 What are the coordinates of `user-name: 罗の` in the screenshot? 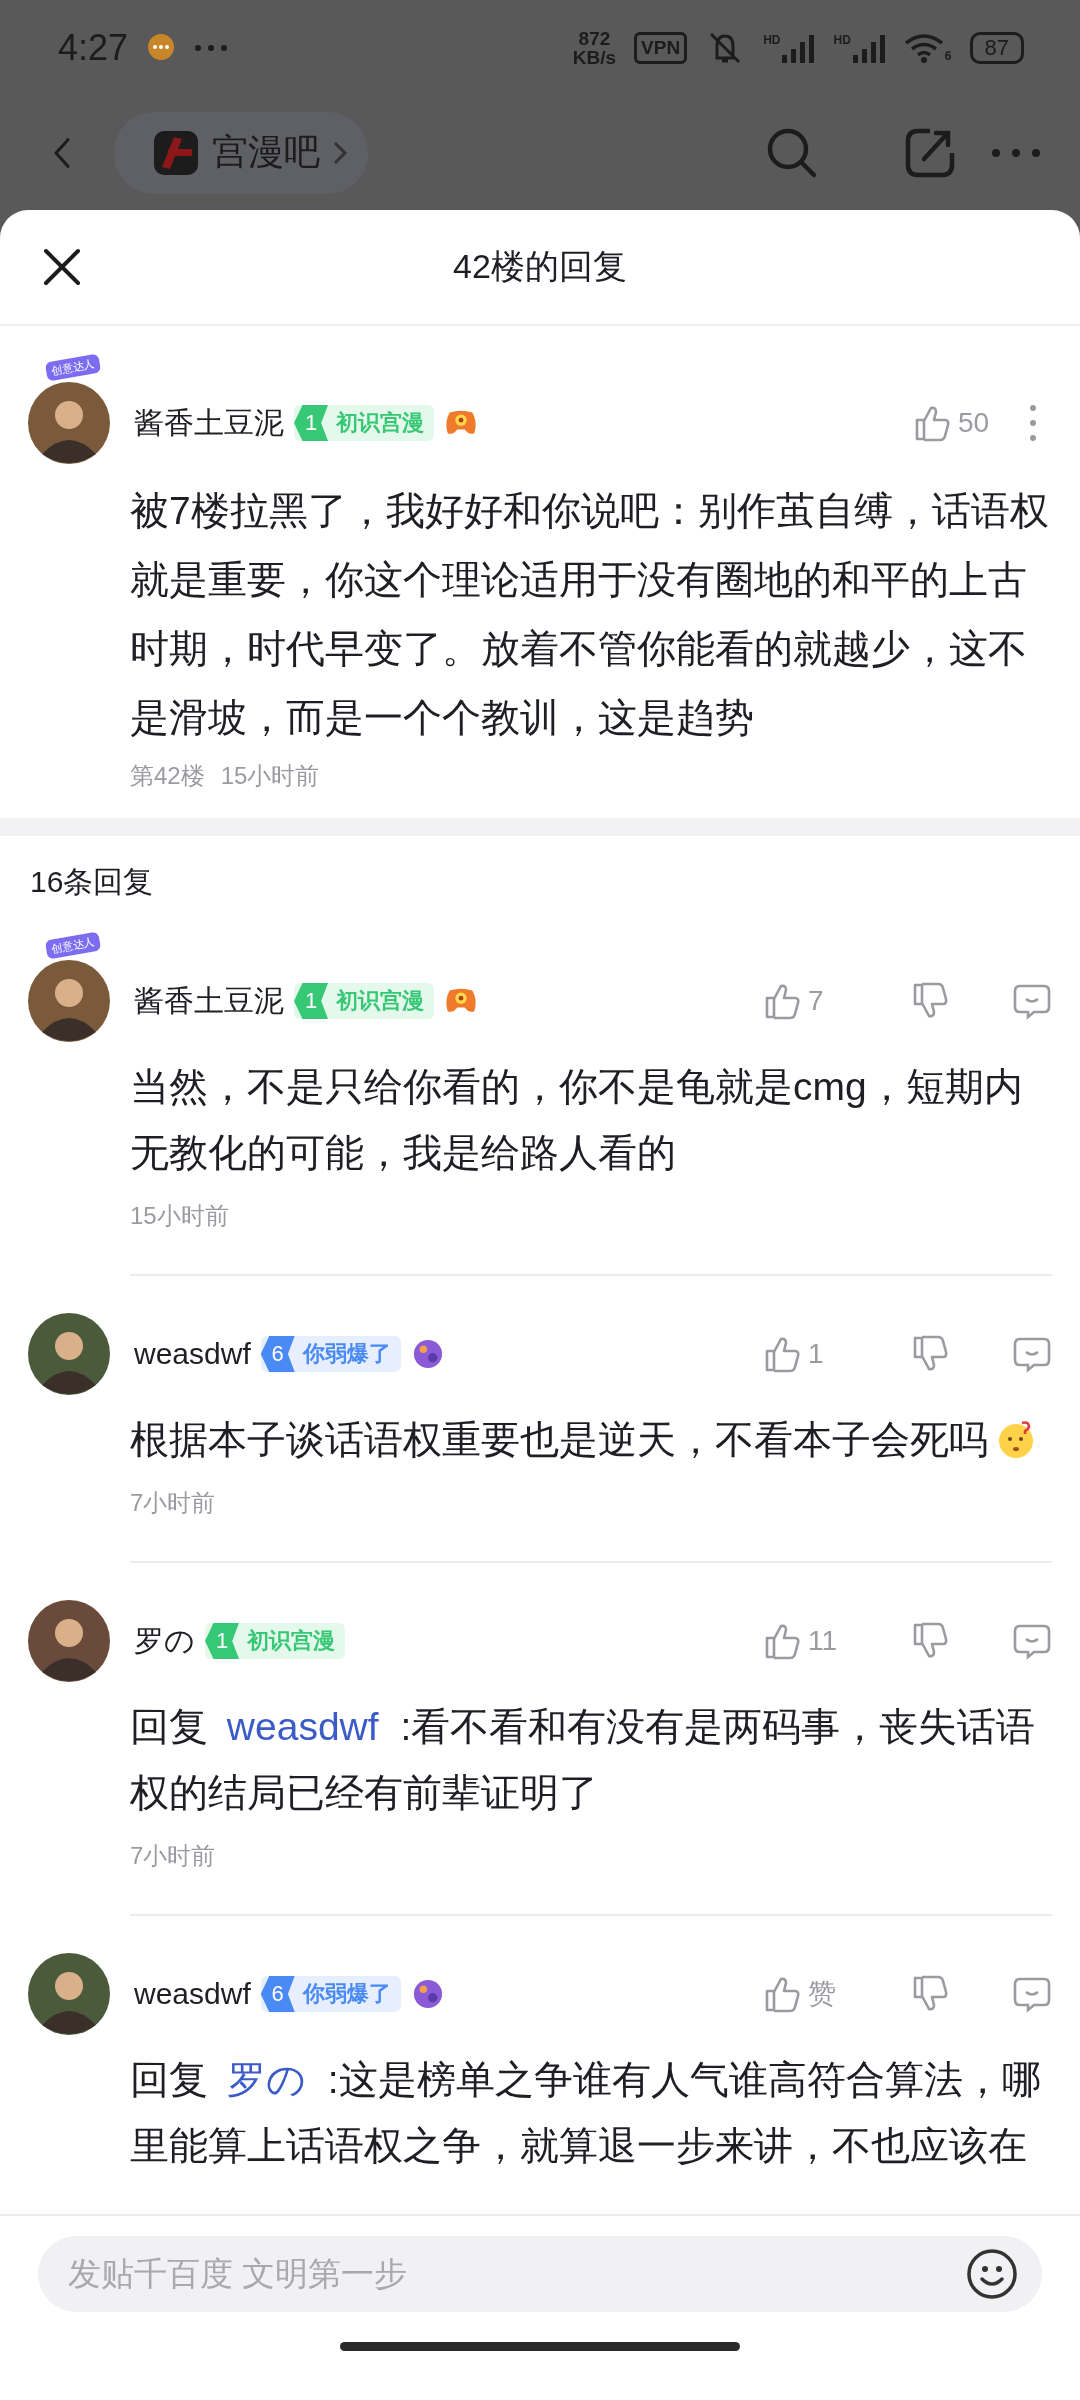 It's located at (164, 1641).